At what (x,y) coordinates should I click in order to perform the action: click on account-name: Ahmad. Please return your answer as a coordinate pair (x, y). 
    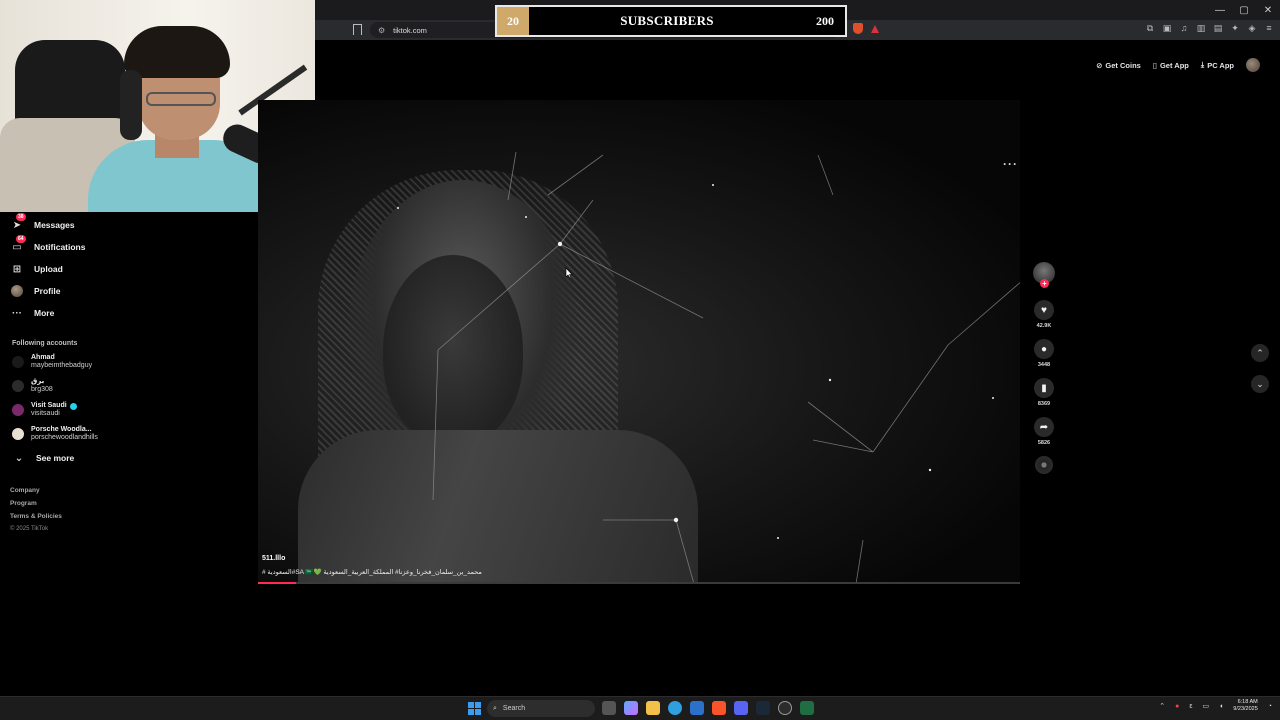
    Looking at the image, I should click on (43, 357).